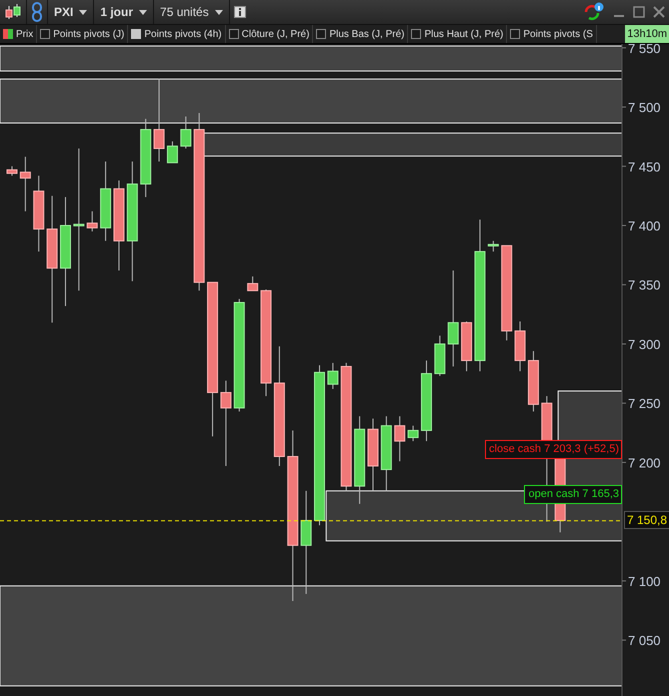 The width and height of the screenshot is (669, 696). Describe the element at coordinates (644, 50) in the screenshot. I see `axis-tick-label: 7 550` at that location.